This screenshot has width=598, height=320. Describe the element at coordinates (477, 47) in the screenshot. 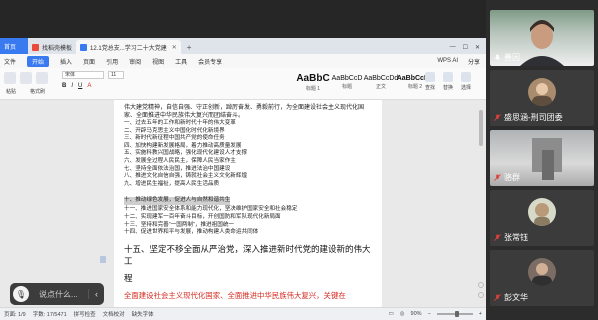

I see `close-window-icon: ✕` at that location.